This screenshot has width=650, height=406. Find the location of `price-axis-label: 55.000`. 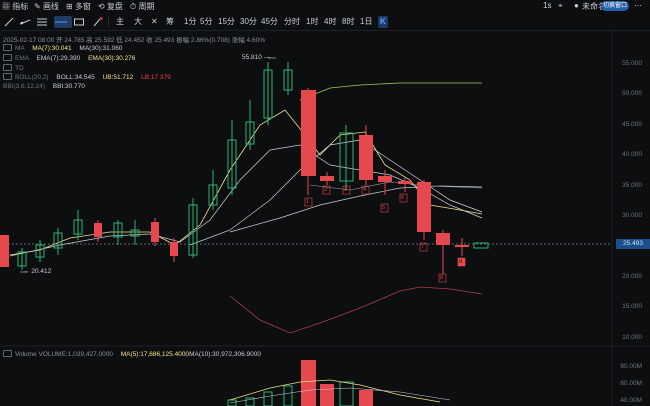

price-axis-label: 55.000 is located at coordinates (632, 63).